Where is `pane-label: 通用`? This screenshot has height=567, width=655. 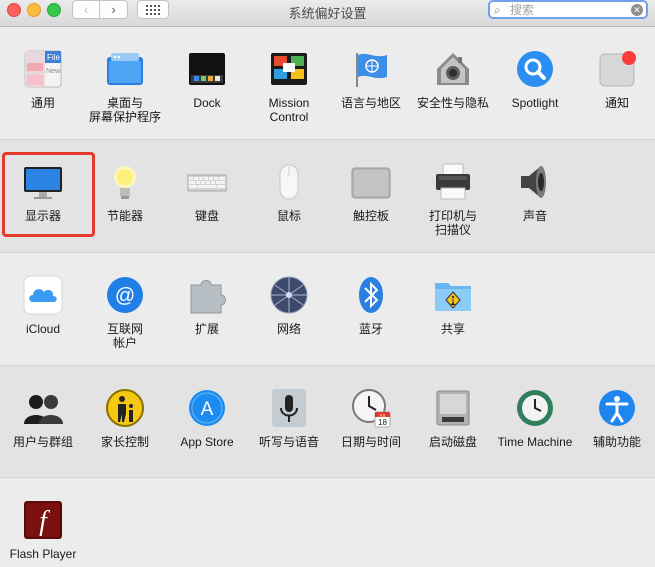 pane-label: 通用 is located at coordinates (42, 103).